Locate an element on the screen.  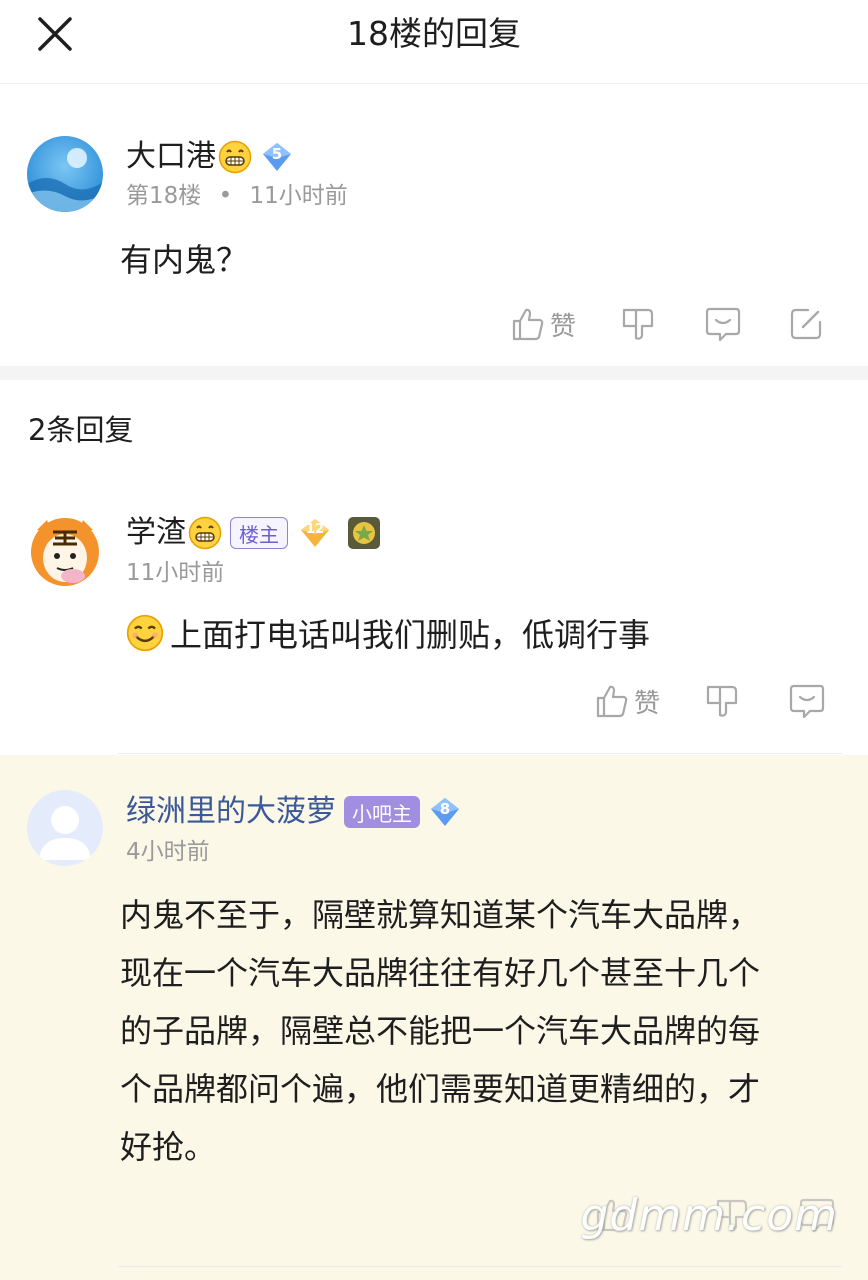
level-number: 5 is located at coordinates (277, 154).